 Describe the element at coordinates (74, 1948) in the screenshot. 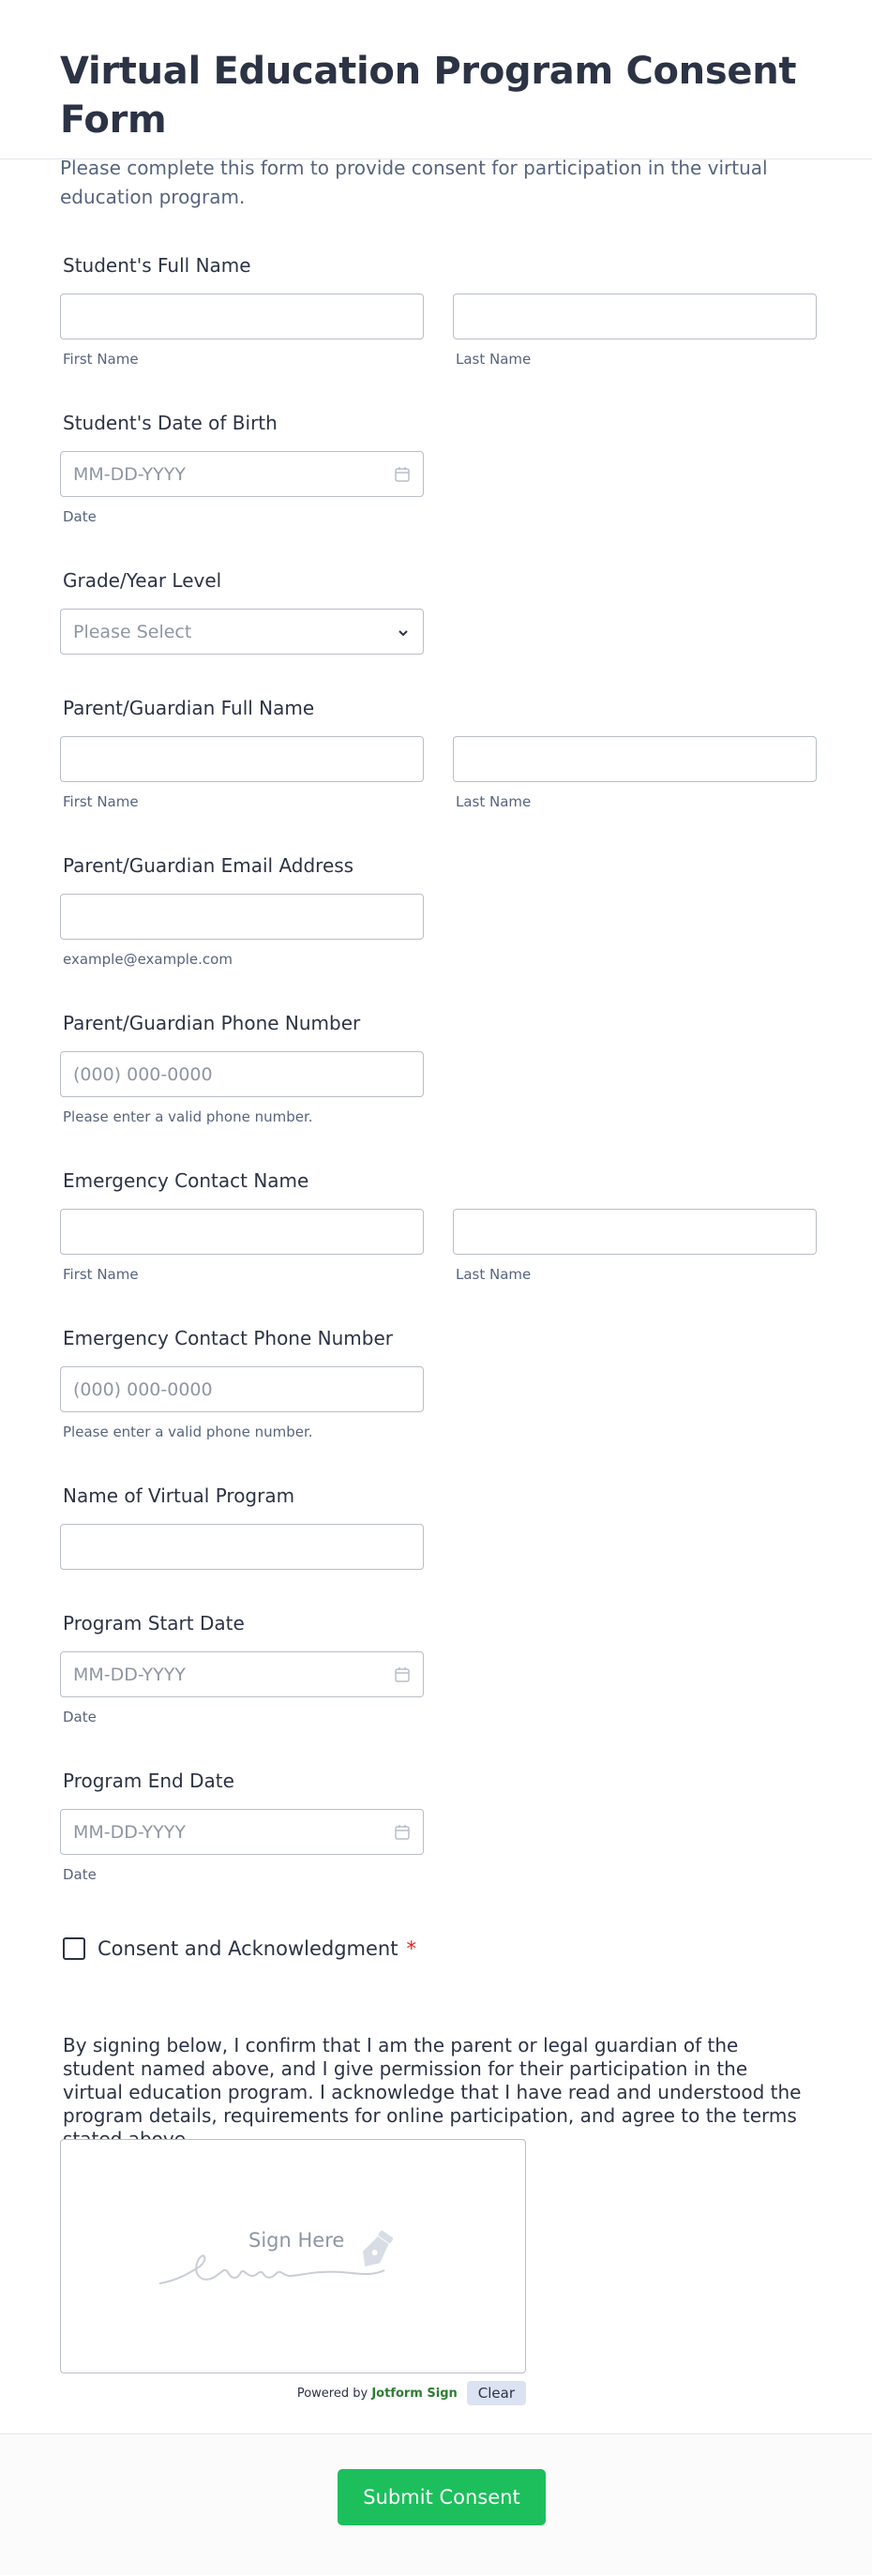

I see `consent-checkbox` at that location.